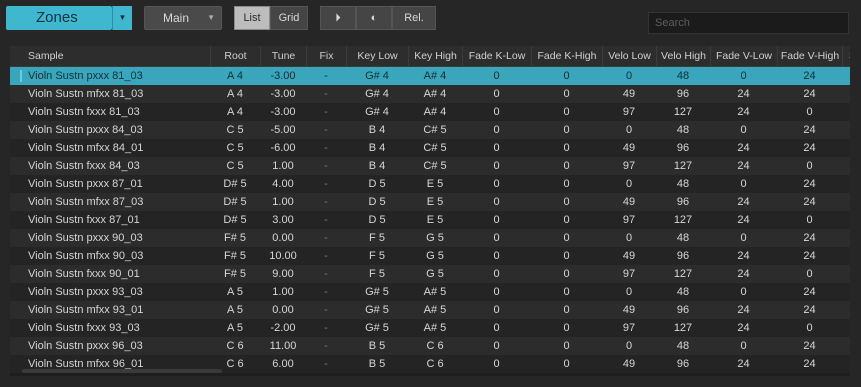  What do you see at coordinates (283, 346) in the screenshot?
I see `cell-tune: 11.00` at bounding box center [283, 346].